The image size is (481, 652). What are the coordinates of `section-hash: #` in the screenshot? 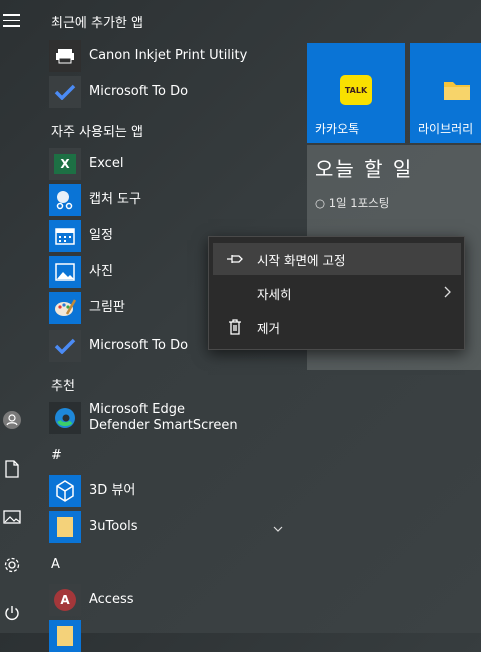 It's located at (56, 455).